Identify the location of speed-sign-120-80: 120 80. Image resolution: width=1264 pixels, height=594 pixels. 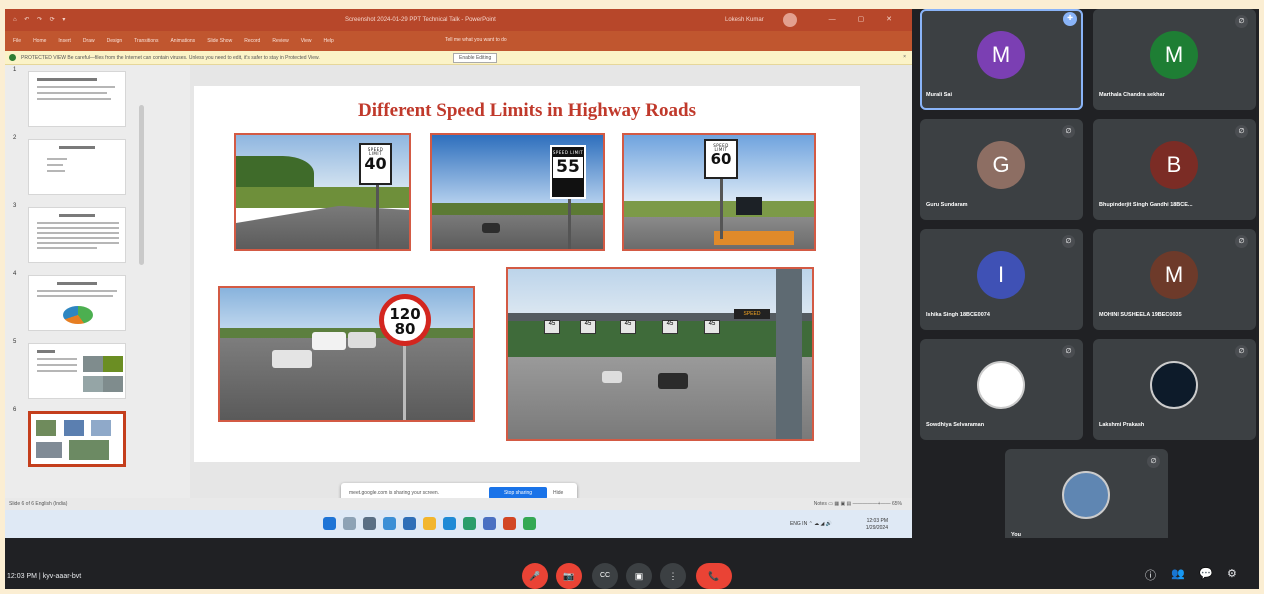
(405, 320).